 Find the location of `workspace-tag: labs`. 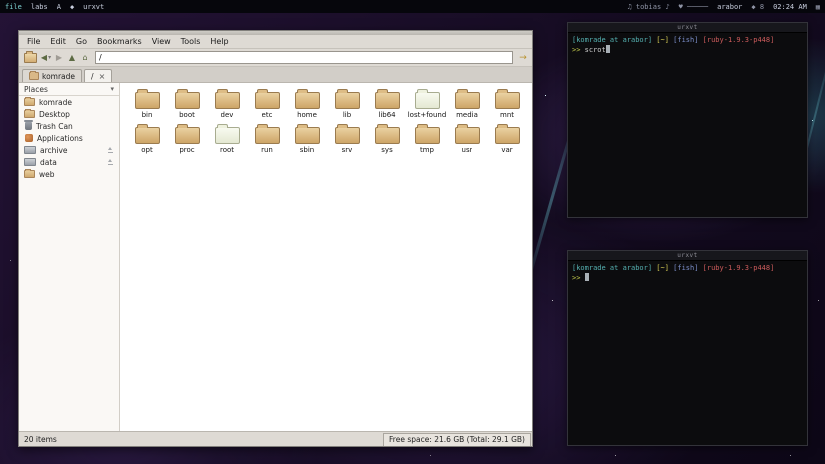

workspace-tag: labs is located at coordinates (39, 7).